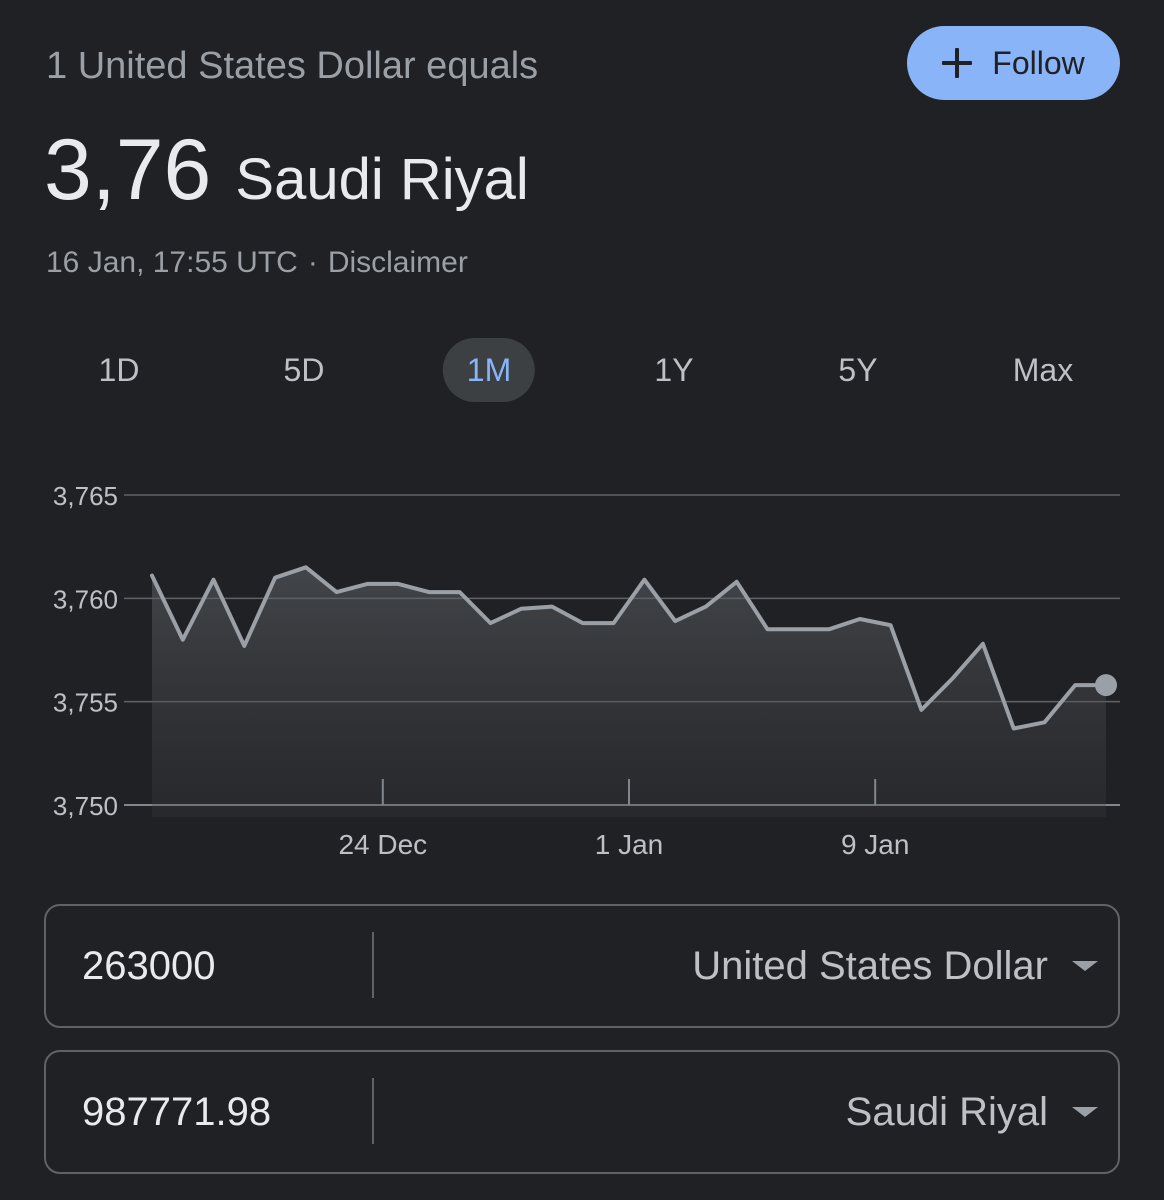  I want to click on to-amount-input, so click(222, 1112).